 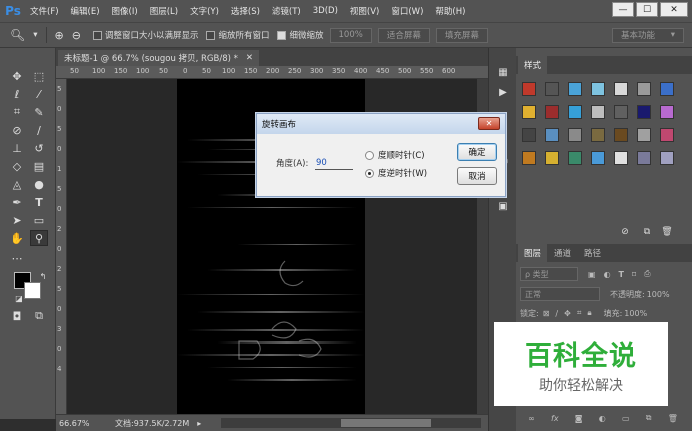 What do you see at coordinates (579, 418) in the screenshot?
I see `add-mask-icon: ◙` at bounding box center [579, 418].